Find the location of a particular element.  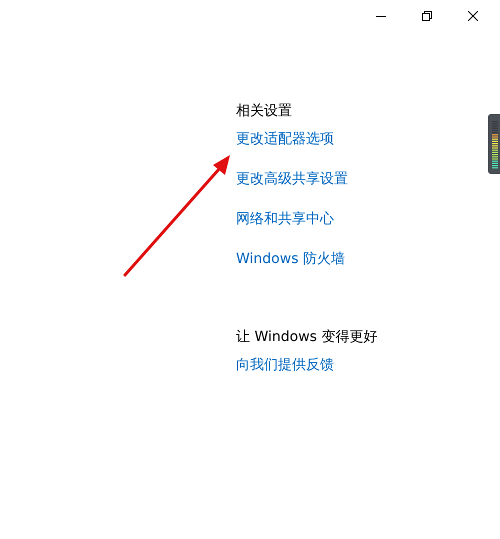

settings-link: 更改高级共享设置 is located at coordinates (292, 179).